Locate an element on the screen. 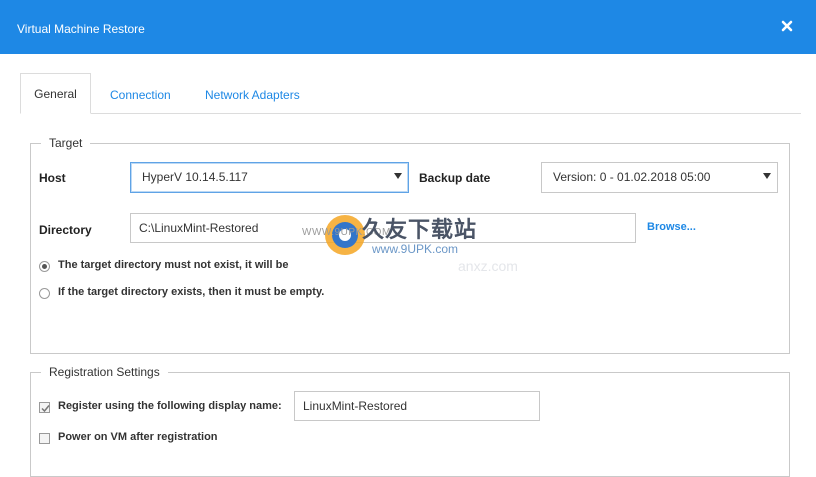  watermark-brand-text: 久友下载站 is located at coordinates (420, 229).